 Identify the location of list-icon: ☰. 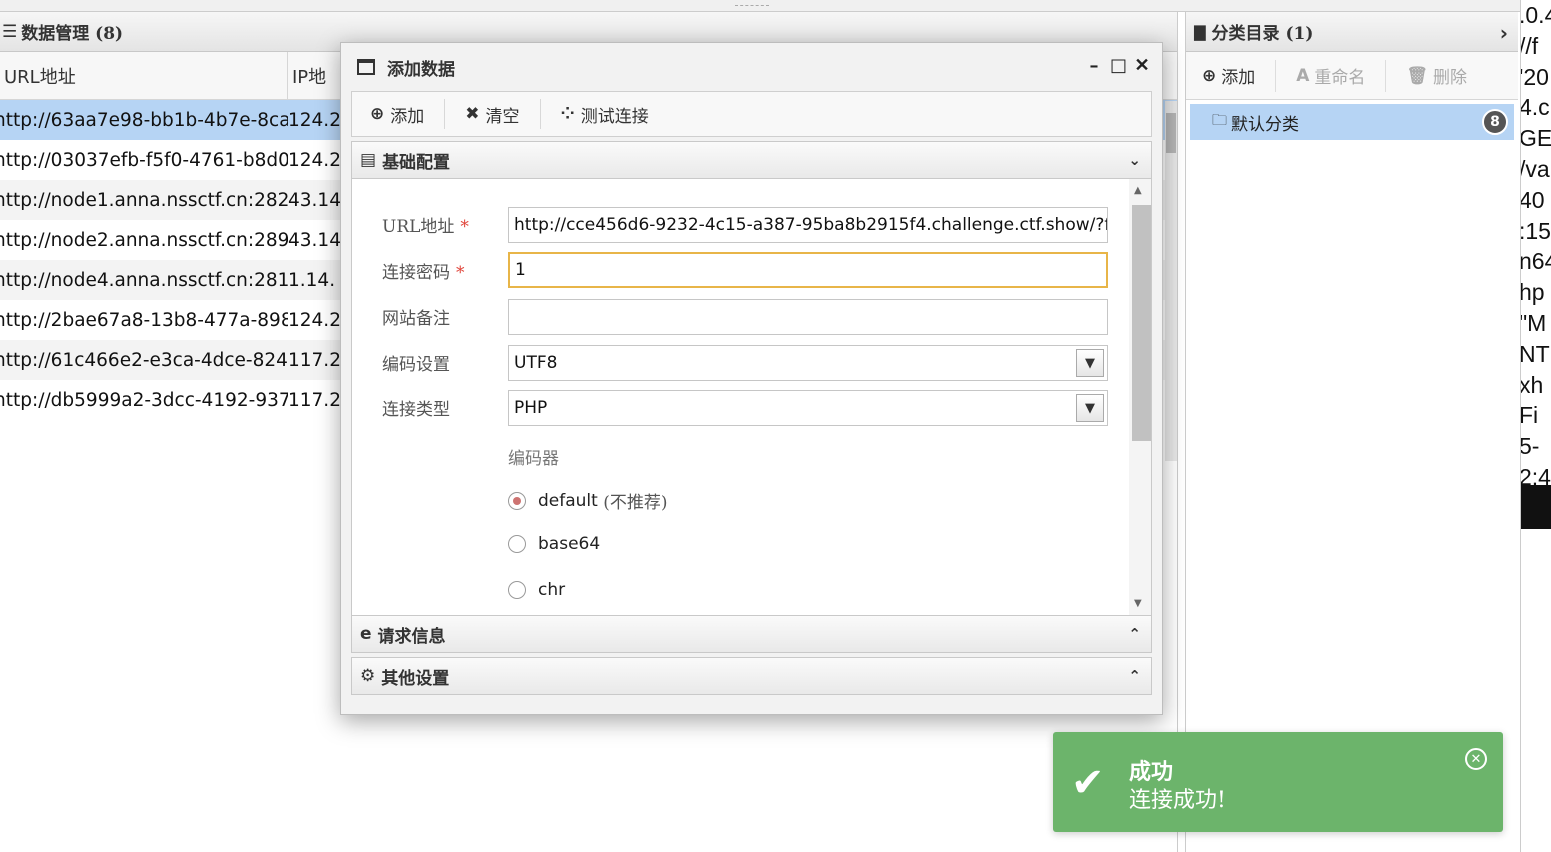
(10, 31).